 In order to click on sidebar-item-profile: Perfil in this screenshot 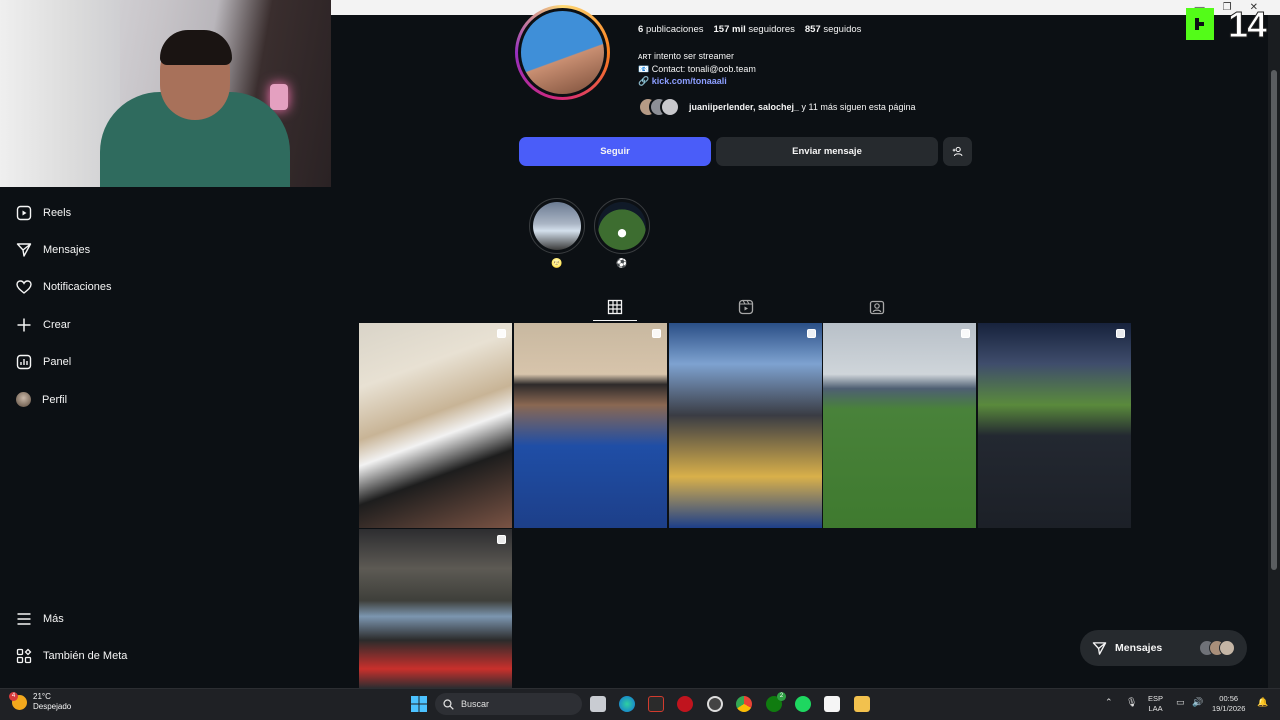, I will do `click(41, 399)`.